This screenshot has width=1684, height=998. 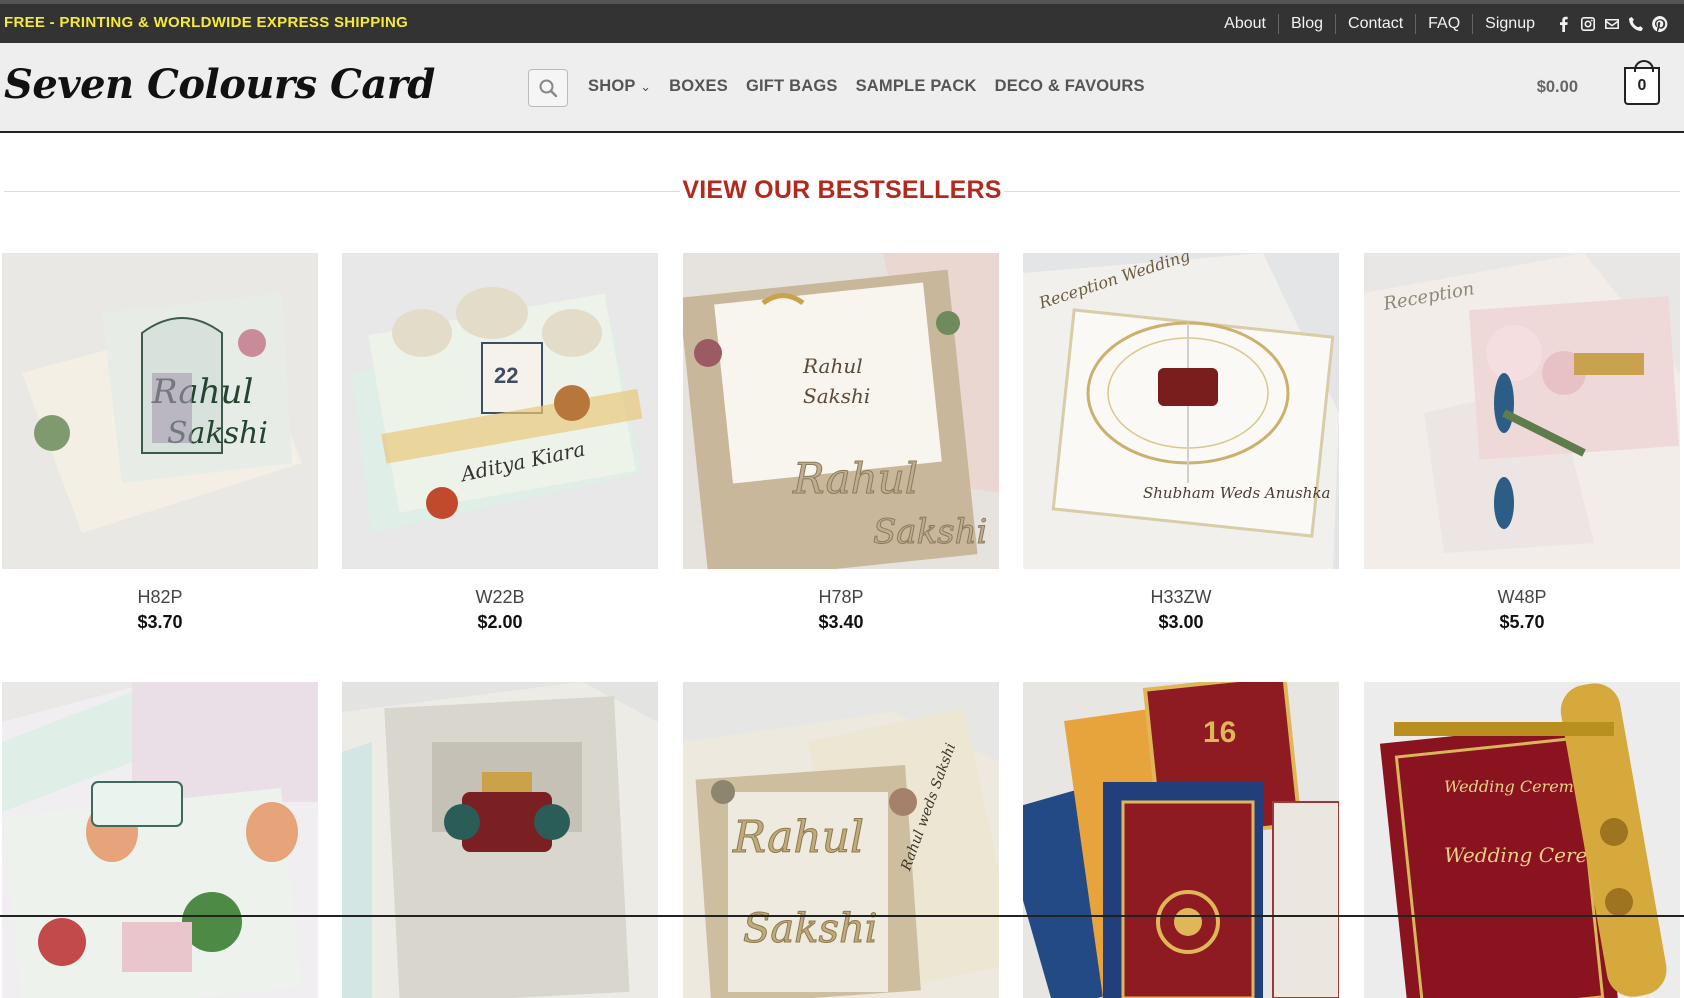 I want to click on facebook-icon, so click(x=1564, y=24).